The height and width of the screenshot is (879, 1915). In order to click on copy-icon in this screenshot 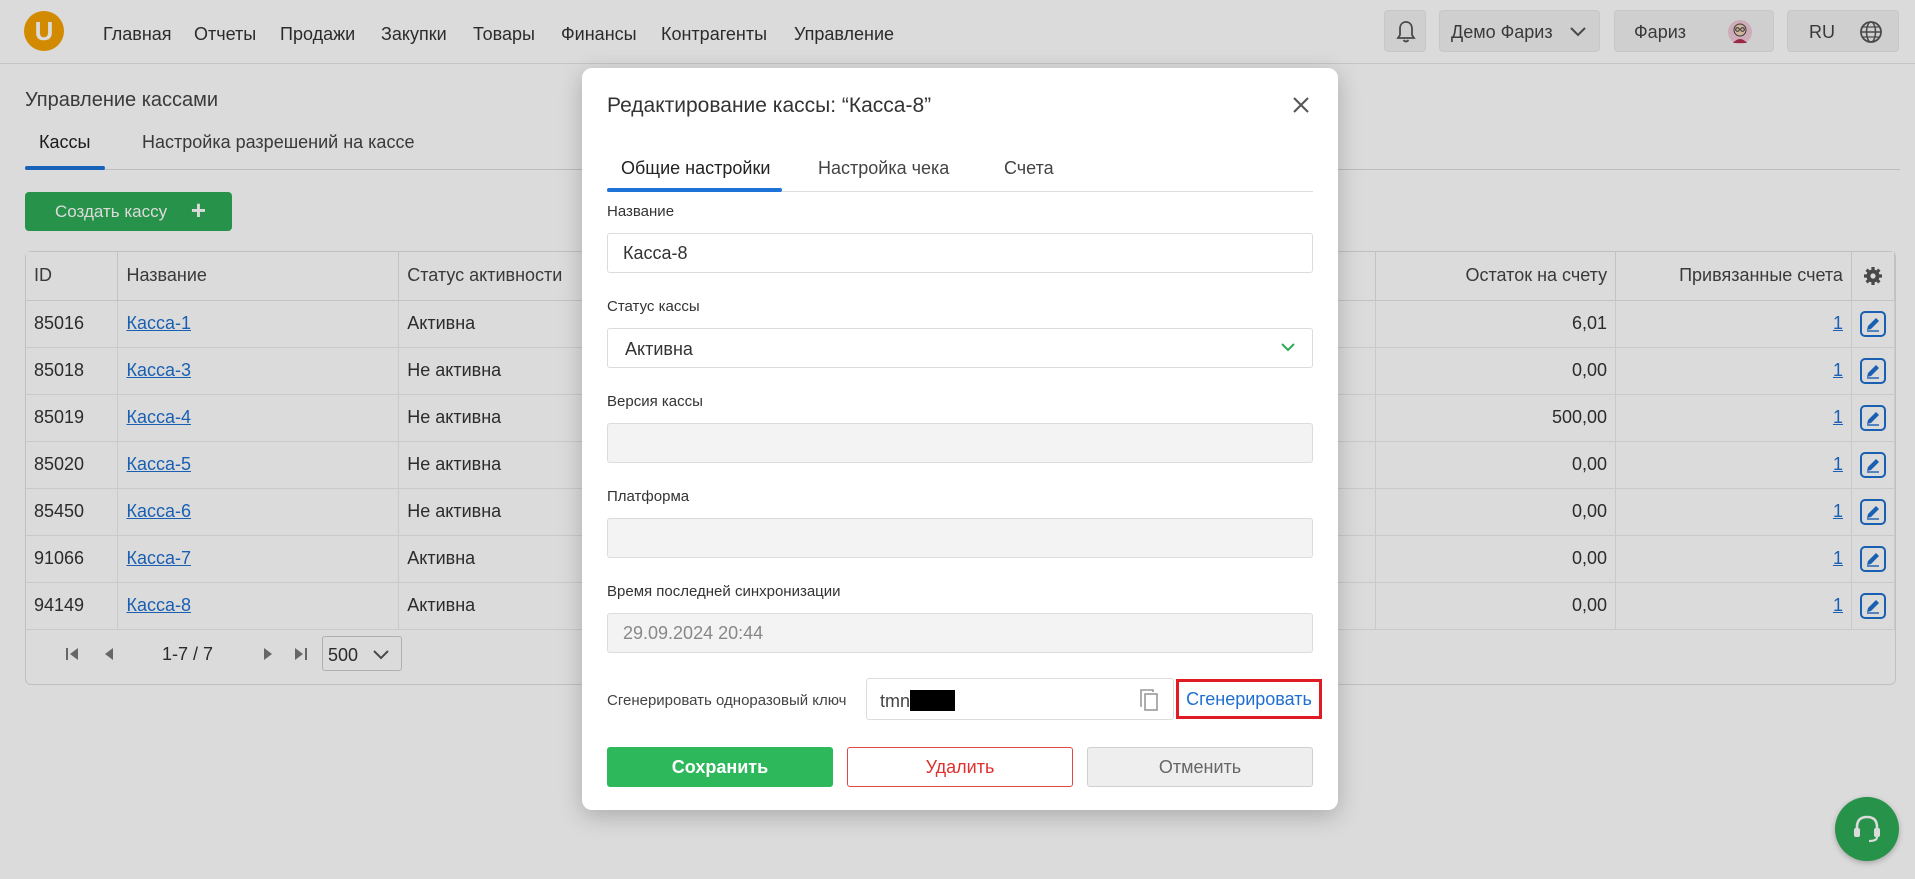, I will do `click(1149, 700)`.